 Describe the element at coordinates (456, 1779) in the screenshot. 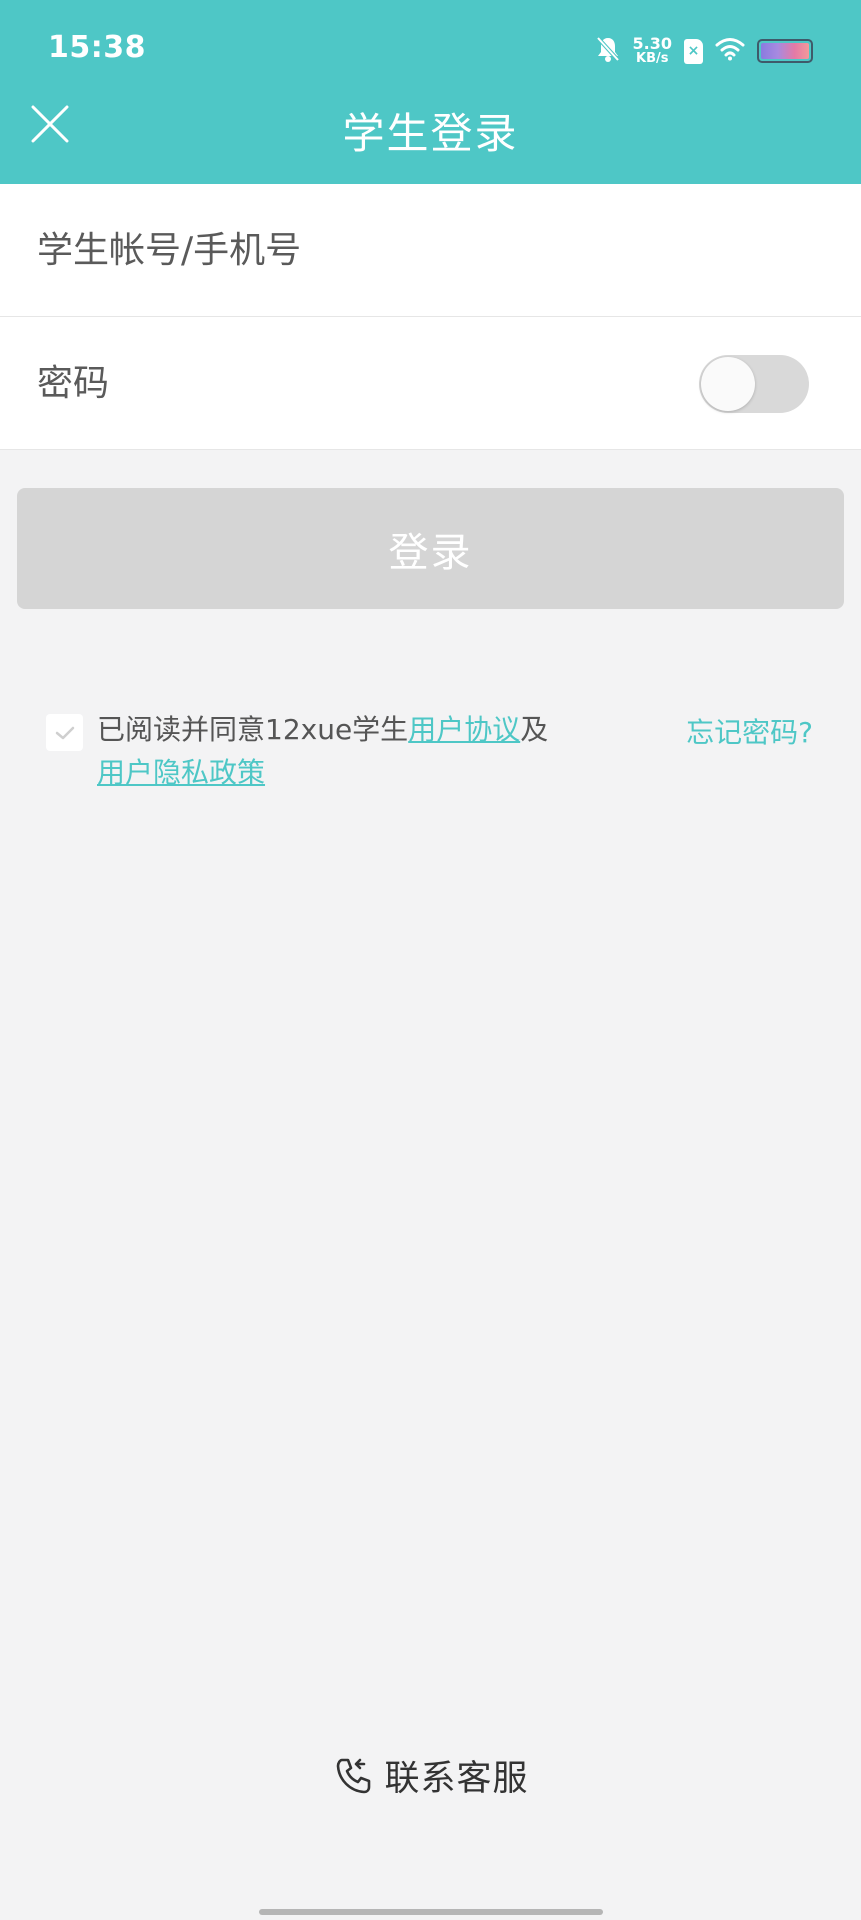

I see `customer-service-label: 联系客服` at that location.